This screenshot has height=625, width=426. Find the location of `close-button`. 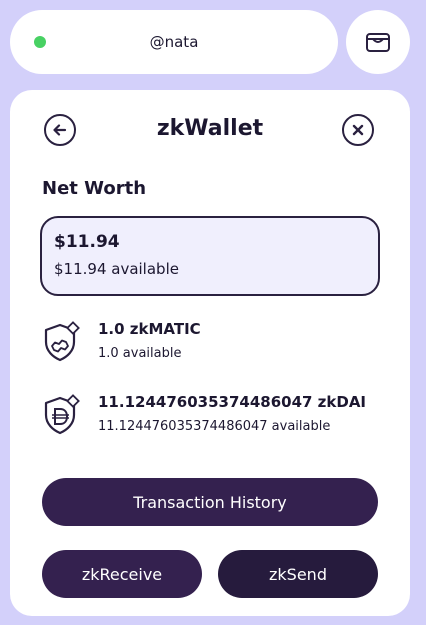

close-button is located at coordinates (358, 130).